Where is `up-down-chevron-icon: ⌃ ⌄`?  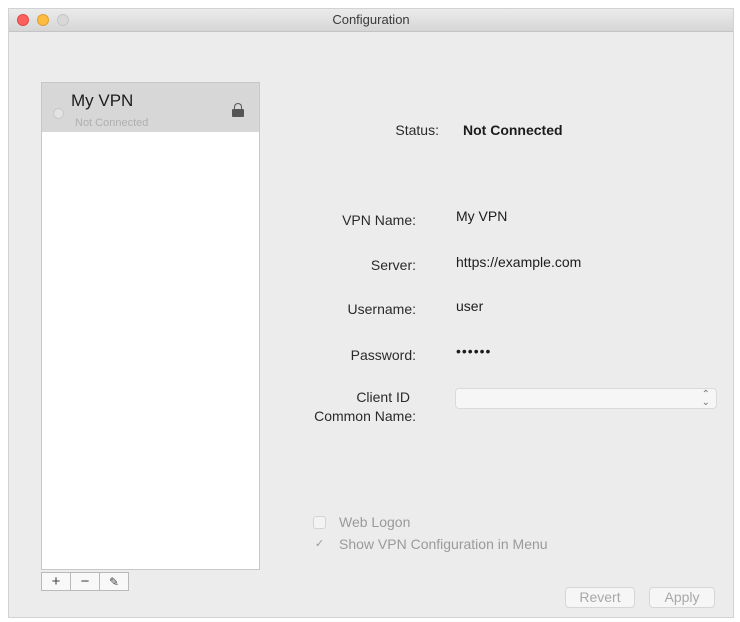 up-down-chevron-icon: ⌃ ⌄ is located at coordinates (705, 398).